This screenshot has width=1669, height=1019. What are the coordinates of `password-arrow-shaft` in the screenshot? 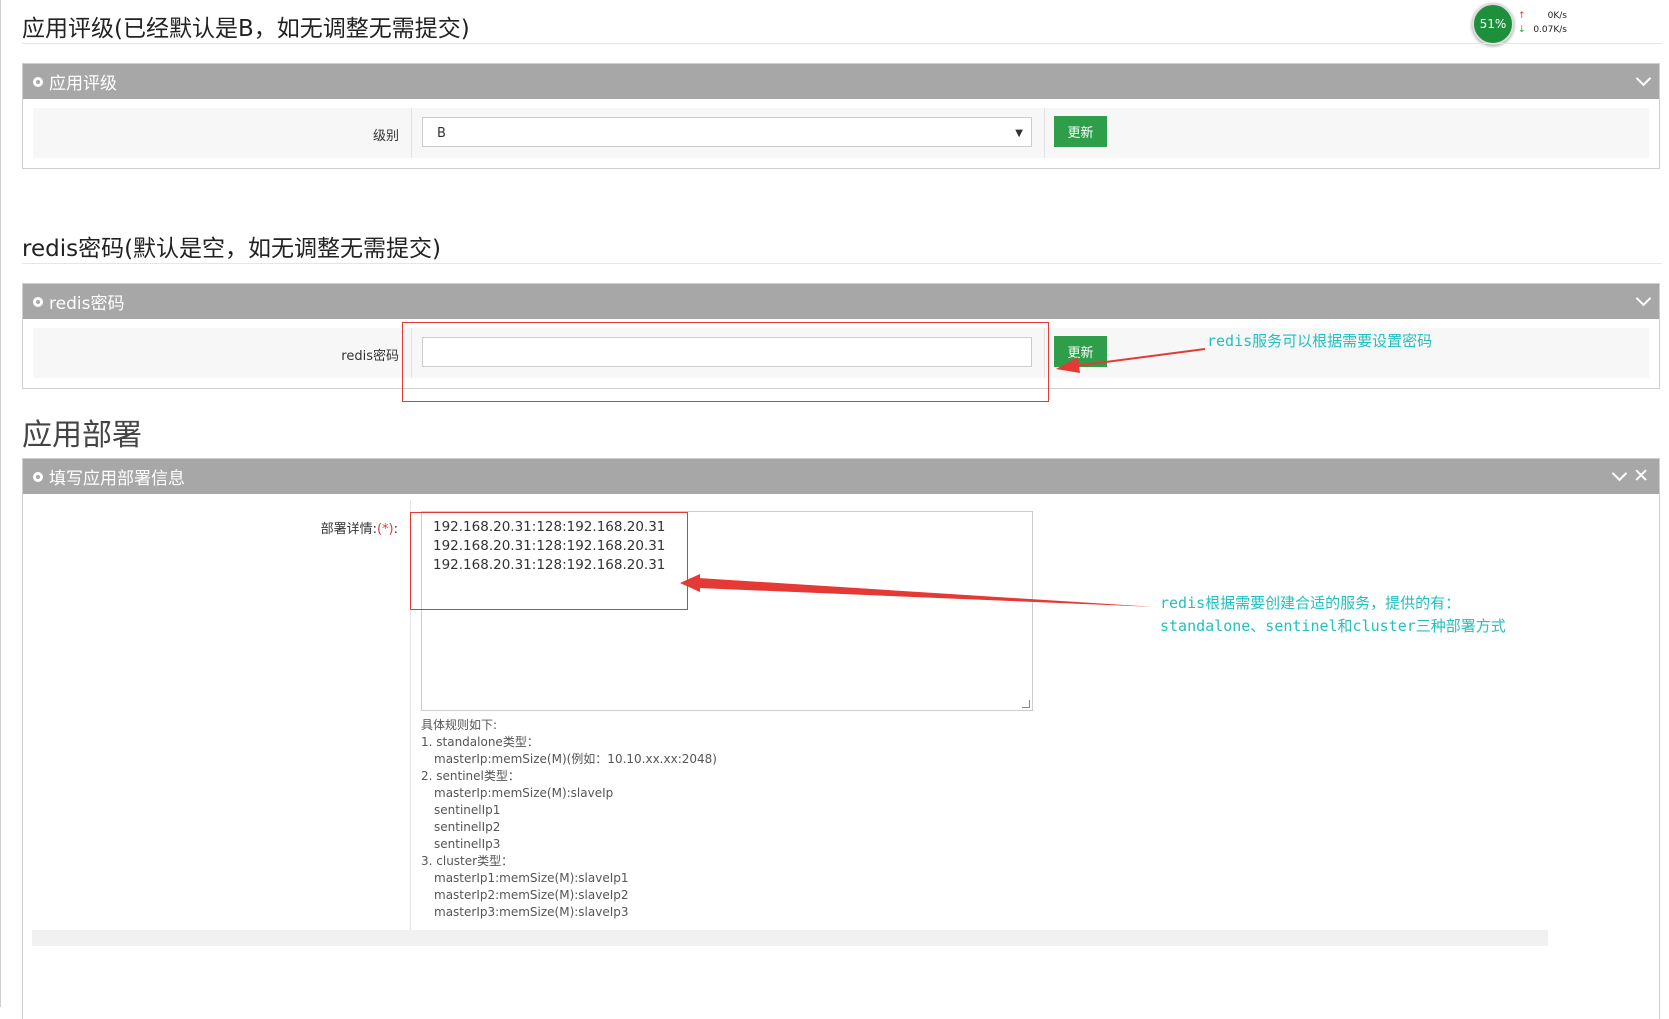 It's located at (1140, 357).